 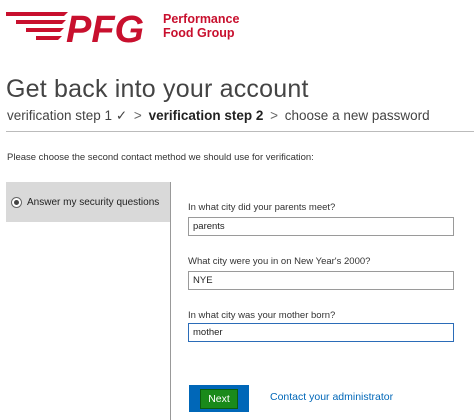 I want to click on step-1-check-icon: ✓, so click(x=121, y=115).